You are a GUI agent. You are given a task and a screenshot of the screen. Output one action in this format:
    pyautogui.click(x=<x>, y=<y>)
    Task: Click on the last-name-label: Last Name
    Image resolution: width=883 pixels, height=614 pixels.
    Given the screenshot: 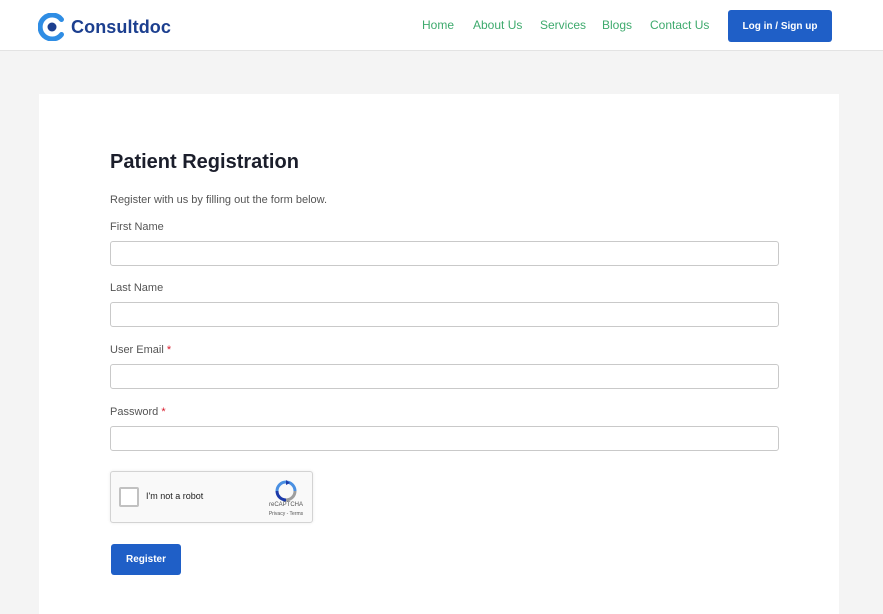 What is the action you would take?
    pyautogui.click(x=136, y=288)
    